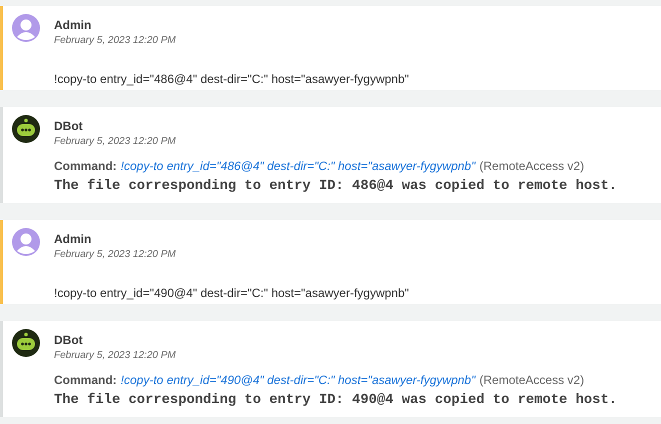  Describe the element at coordinates (231, 293) in the screenshot. I see `message-text: !copy-to entry_id="490@4" dest-dir="C:" host="asawyer-fygywpnb"` at that location.